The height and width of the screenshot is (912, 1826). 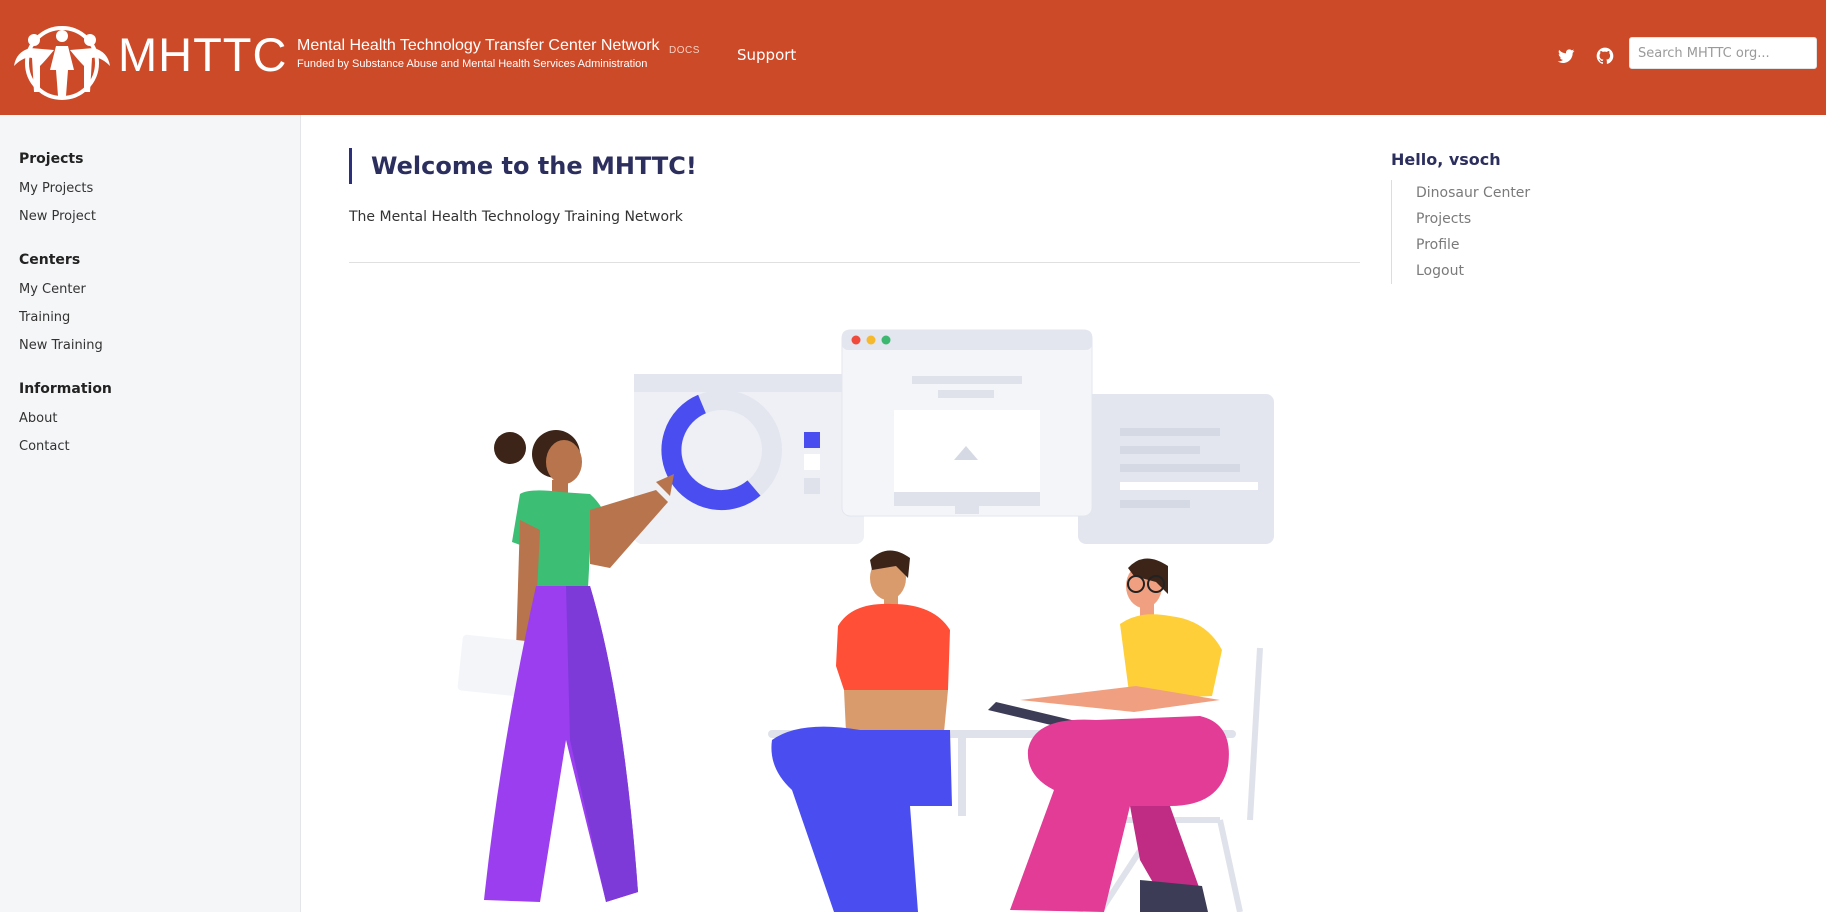 I want to click on sidebar-group-projects: Projects My Projects New Project, so click(x=57, y=191).